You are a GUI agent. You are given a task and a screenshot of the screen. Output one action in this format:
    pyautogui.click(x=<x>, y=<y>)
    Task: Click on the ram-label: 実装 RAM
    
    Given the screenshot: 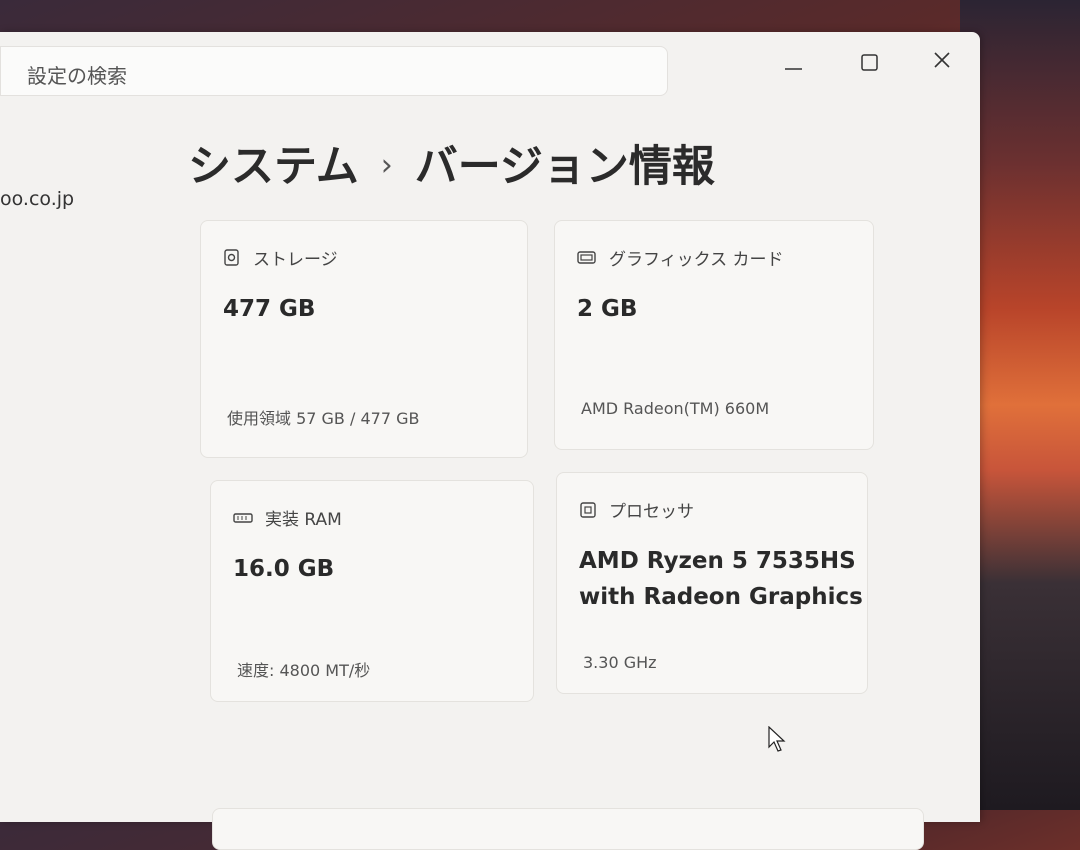 What is the action you would take?
    pyautogui.click(x=303, y=520)
    